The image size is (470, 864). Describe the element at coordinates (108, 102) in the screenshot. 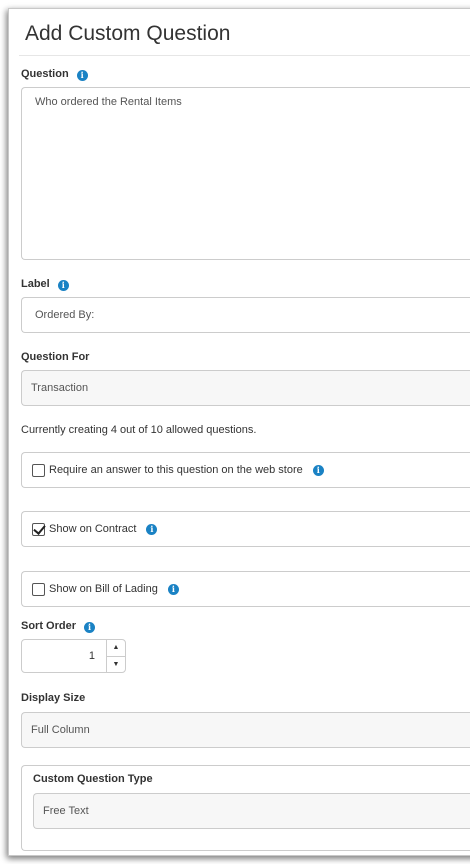

I see `question-textarea-value: Who ordered the Rental Items` at that location.